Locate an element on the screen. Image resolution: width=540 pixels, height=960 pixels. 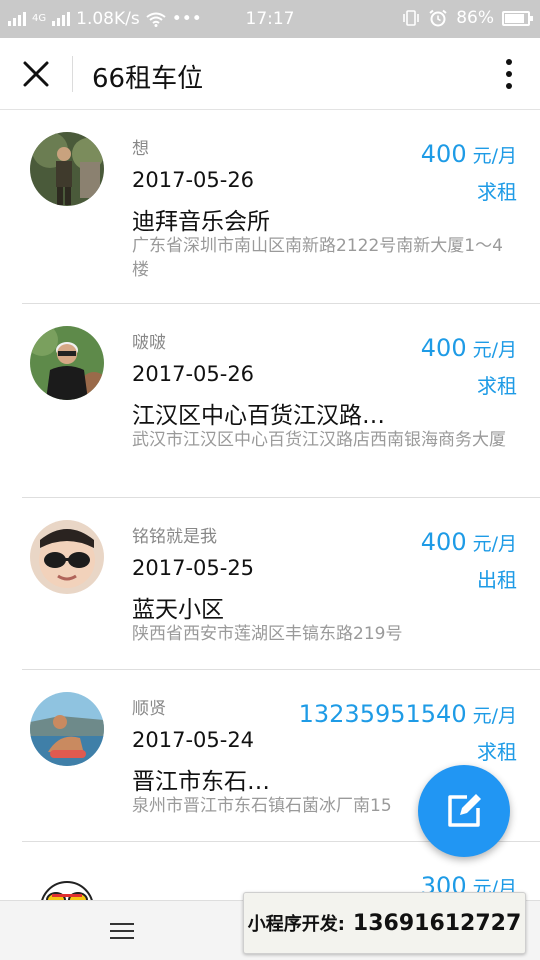
edit-icon is located at coordinates (464, 810).